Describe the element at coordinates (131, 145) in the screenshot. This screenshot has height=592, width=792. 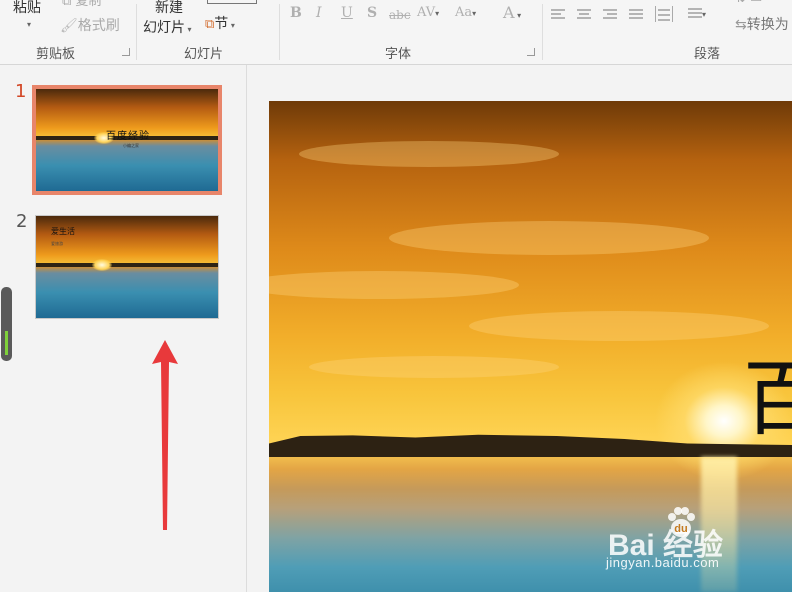
I see `thumbnail-subtitle: 小编之家` at that location.